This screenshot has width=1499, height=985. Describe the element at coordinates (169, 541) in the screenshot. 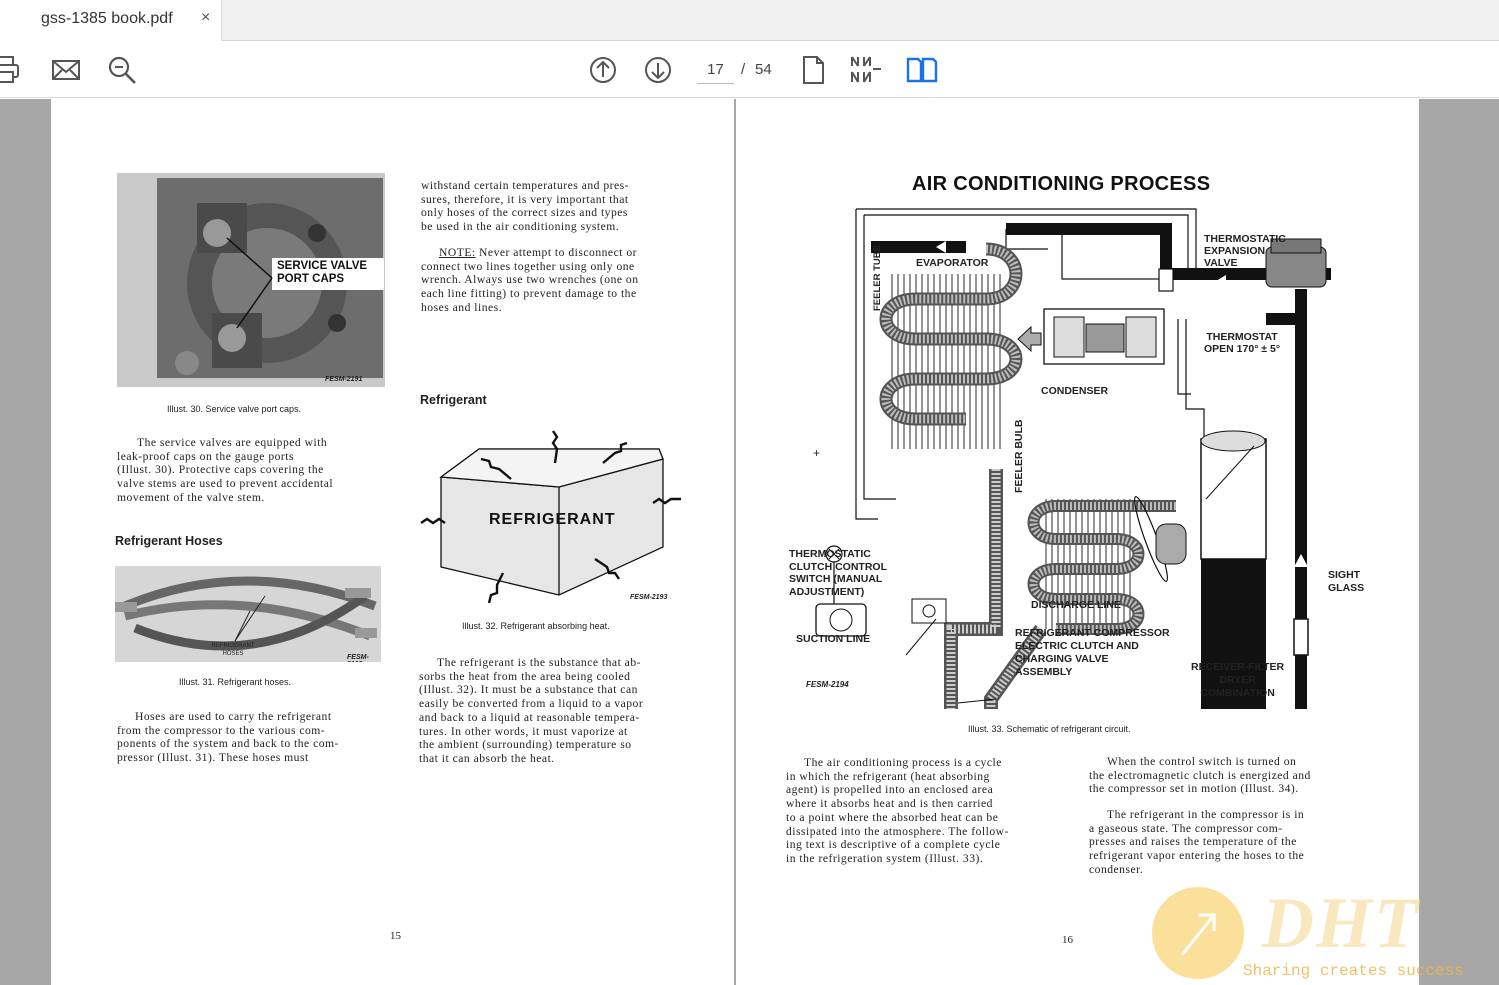

I see `heading-refrigerant-hoses: Refrigerant Hoses` at that location.